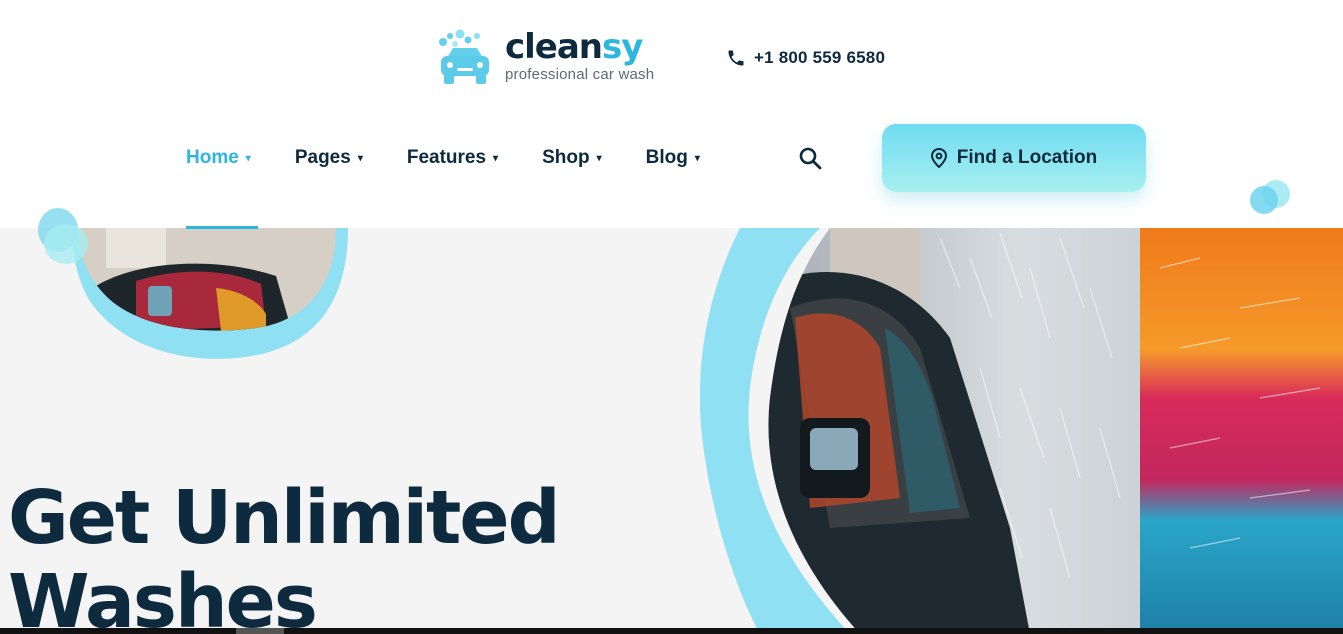 Image resolution: width=1343 pixels, height=634 pixels. I want to click on nav-item-features: Features ▾, so click(452, 158).